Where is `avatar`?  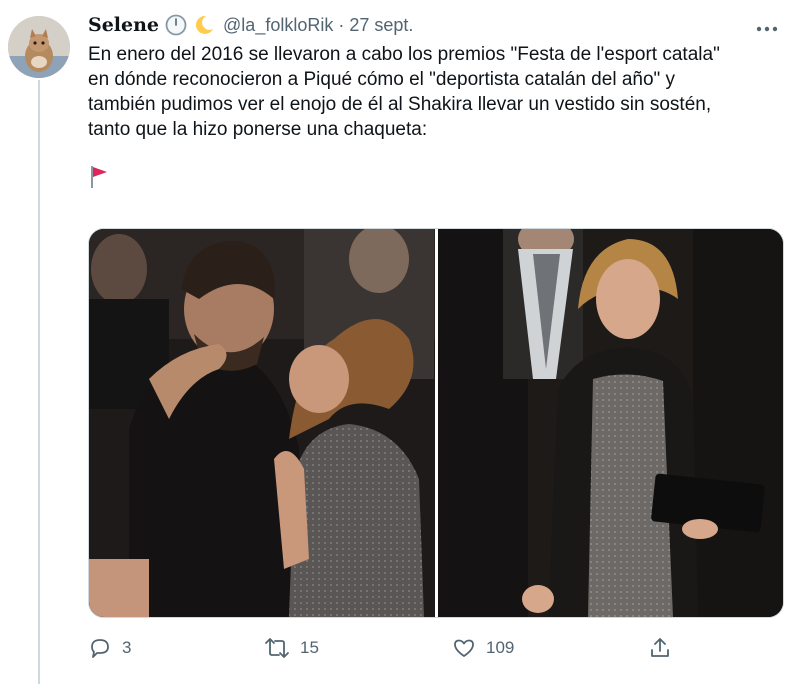
avatar is located at coordinates (39, 47).